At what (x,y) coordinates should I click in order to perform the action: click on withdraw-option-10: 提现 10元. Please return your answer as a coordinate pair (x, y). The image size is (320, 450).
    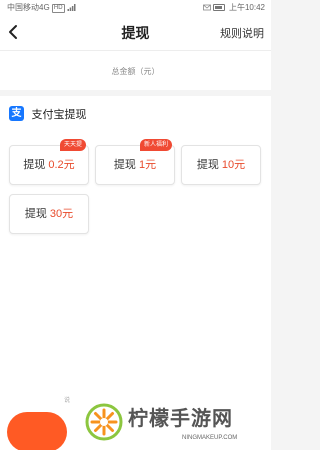
    Looking at the image, I should click on (221, 165).